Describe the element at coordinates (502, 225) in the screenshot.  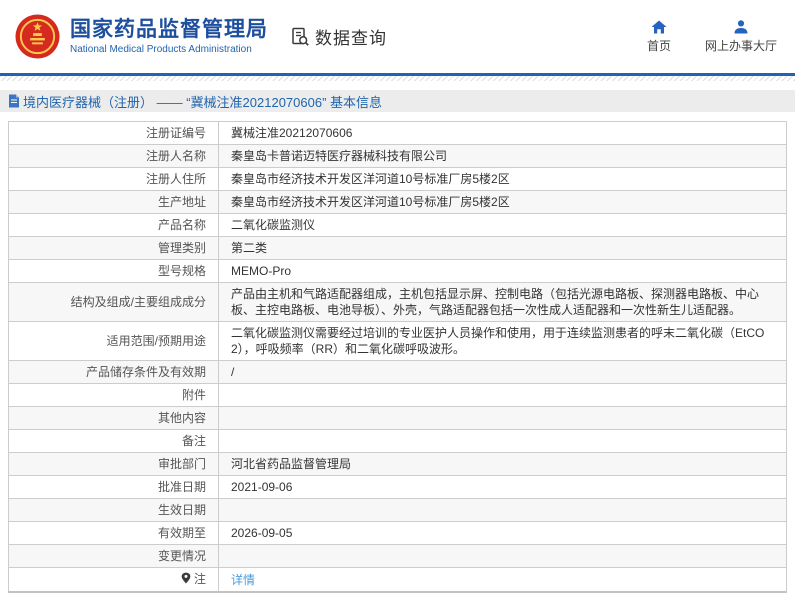
I see `row-value: 二氧化碳监测仪` at that location.